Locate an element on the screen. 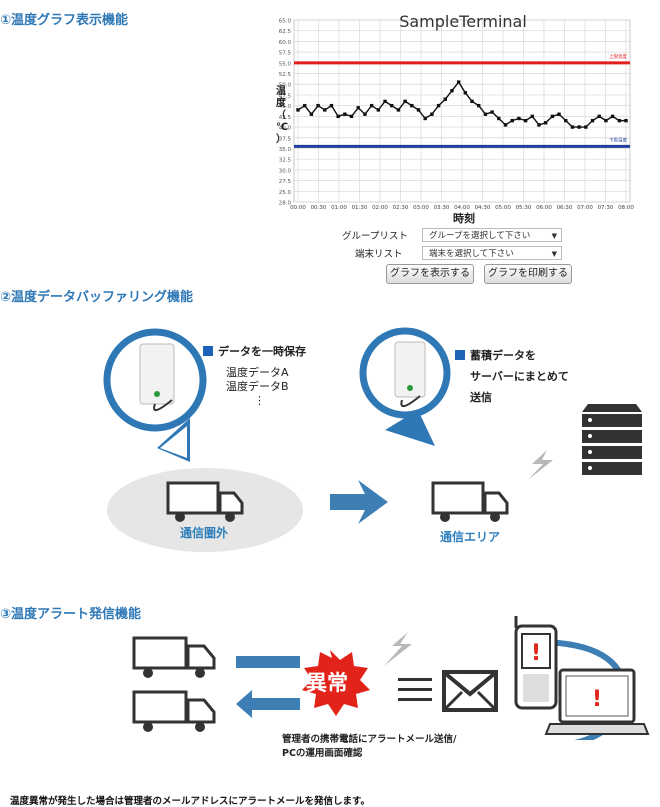 This screenshot has width=660, height=807. y-tick-label: 52.5 is located at coordinates (285, 75).